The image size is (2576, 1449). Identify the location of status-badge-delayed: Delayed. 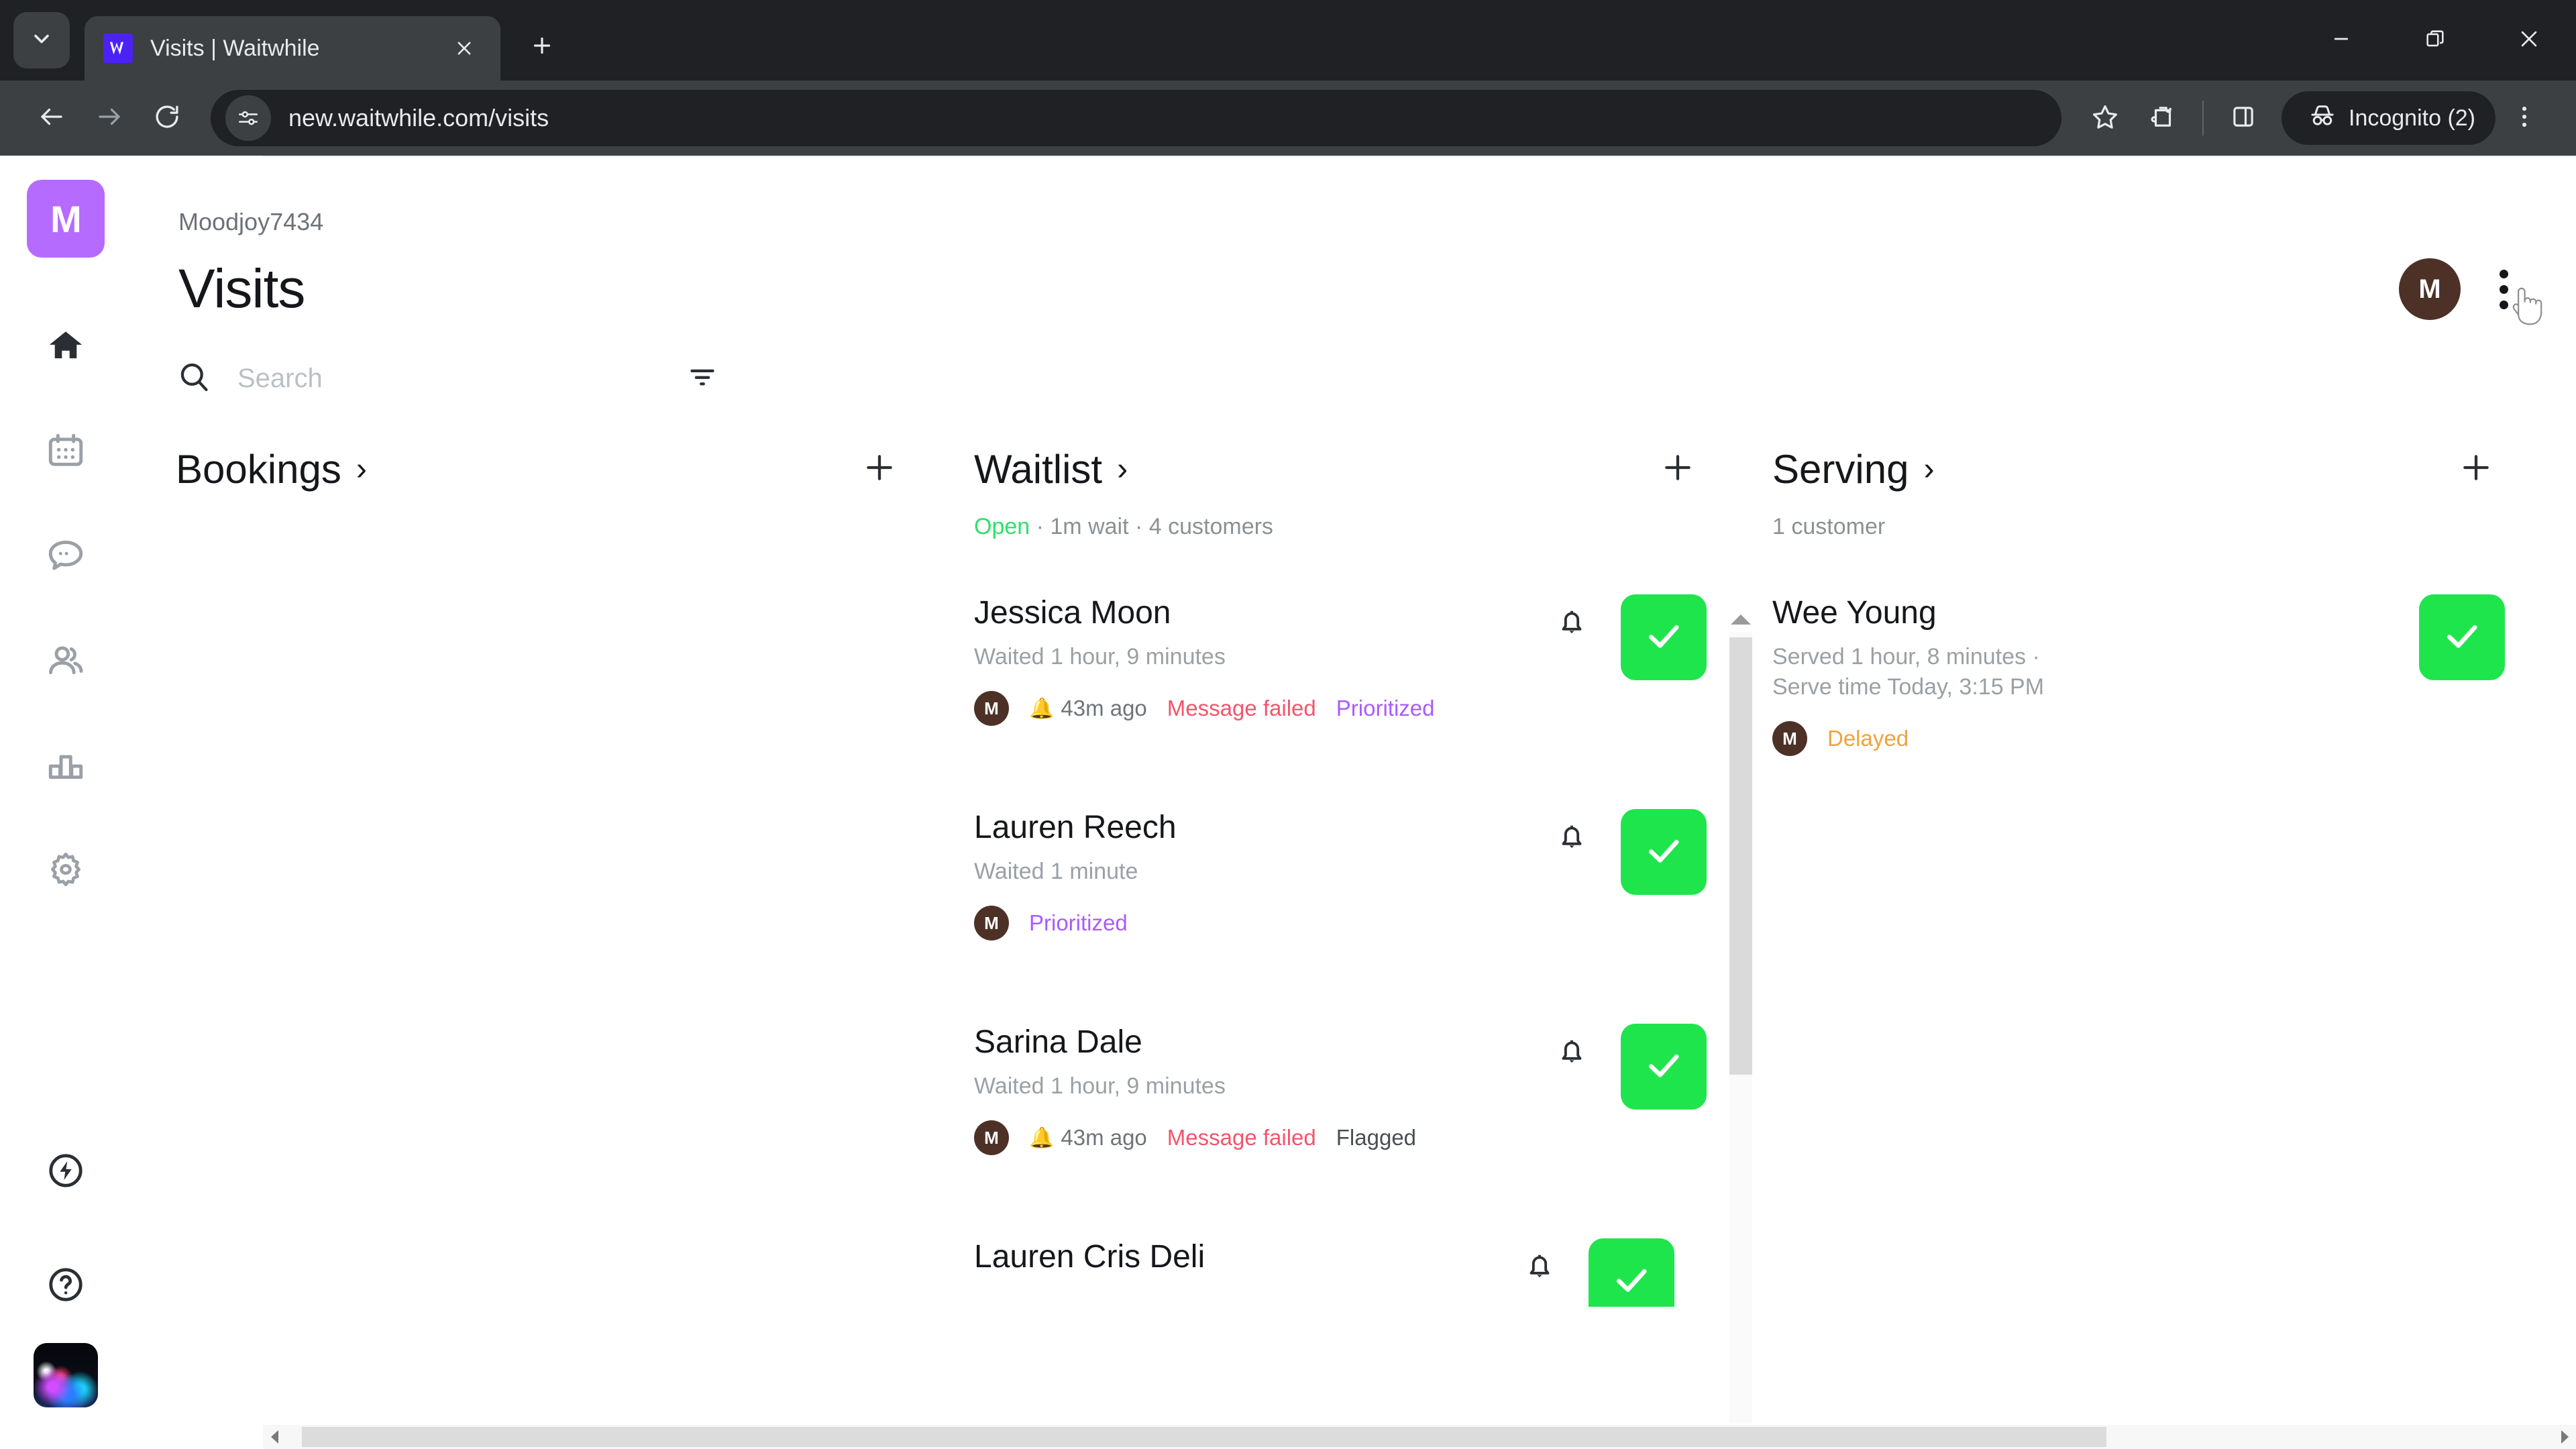
(1868, 738).